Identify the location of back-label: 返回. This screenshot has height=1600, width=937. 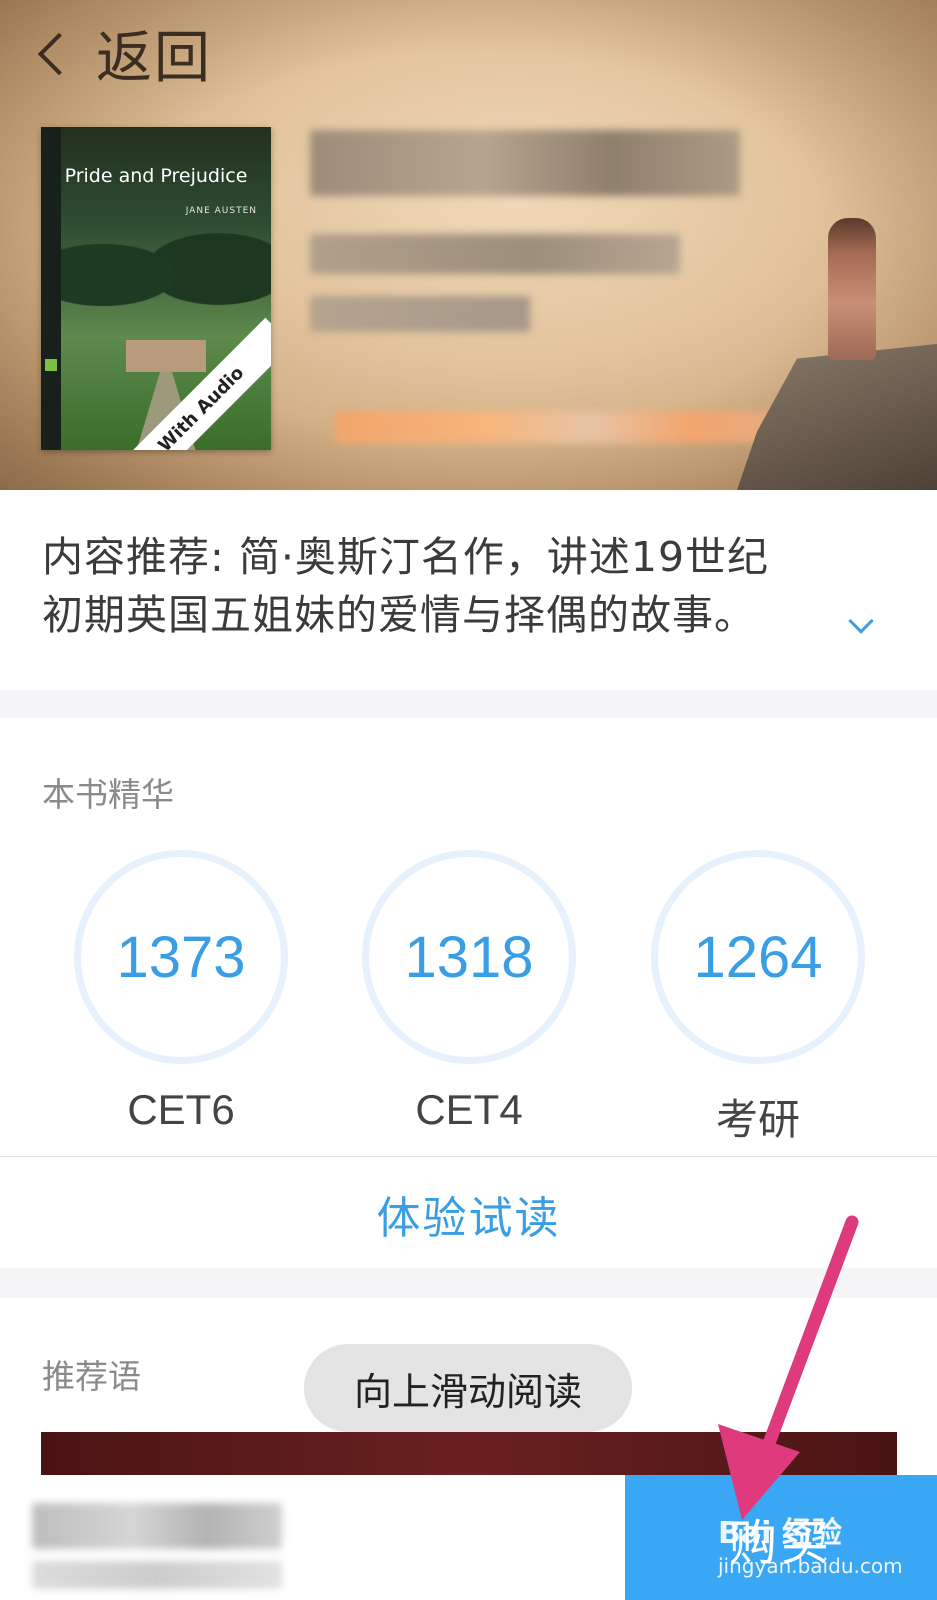
(154, 58).